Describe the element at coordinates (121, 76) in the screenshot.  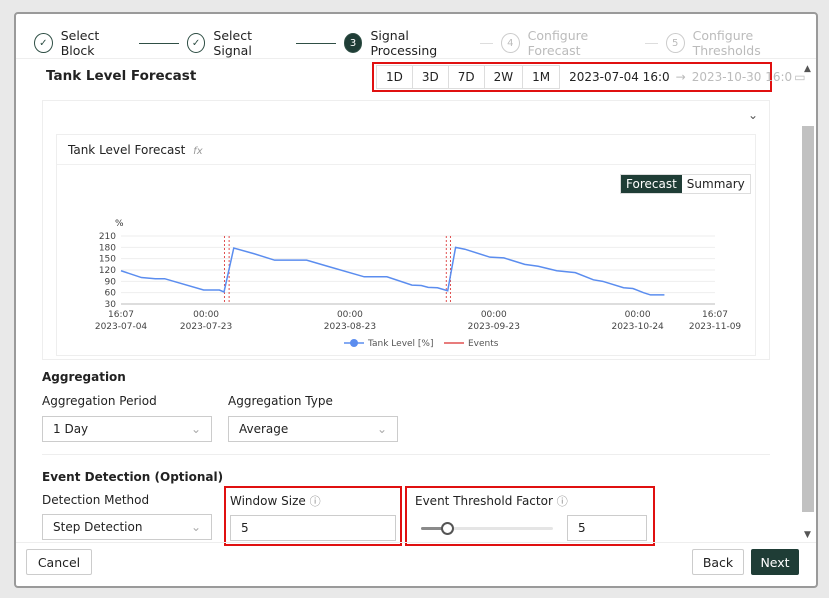
I see `page-title: Tank Level Forecast` at that location.